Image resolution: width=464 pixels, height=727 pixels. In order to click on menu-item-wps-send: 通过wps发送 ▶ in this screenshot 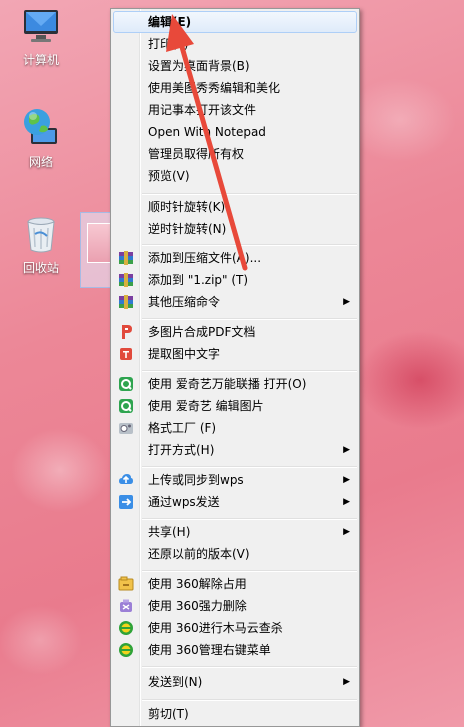, I will do `click(235, 502)`.